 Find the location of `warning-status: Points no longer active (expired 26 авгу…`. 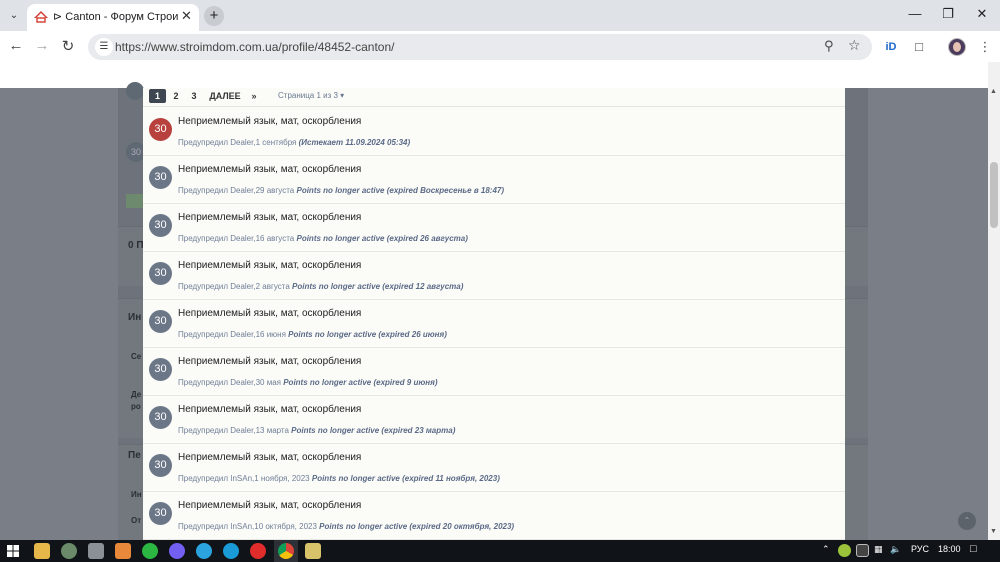

warning-status: Points no longer active (expired 26 авгу… is located at coordinates (382, 238).